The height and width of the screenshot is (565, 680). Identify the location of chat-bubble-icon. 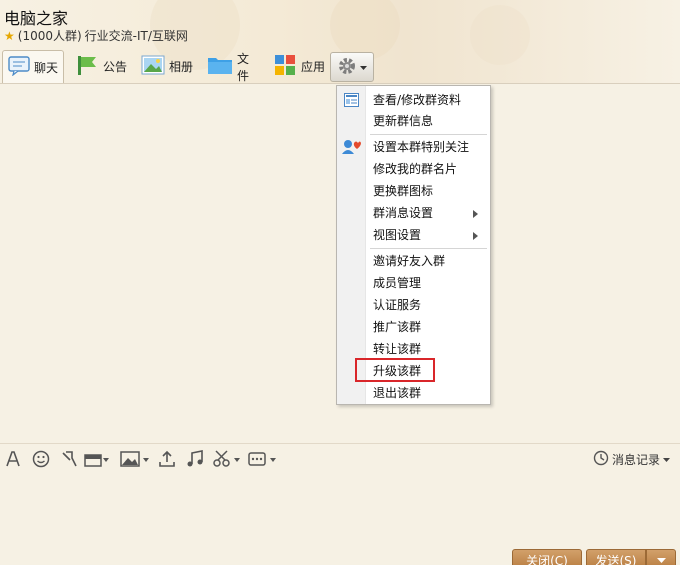
(19, 67).